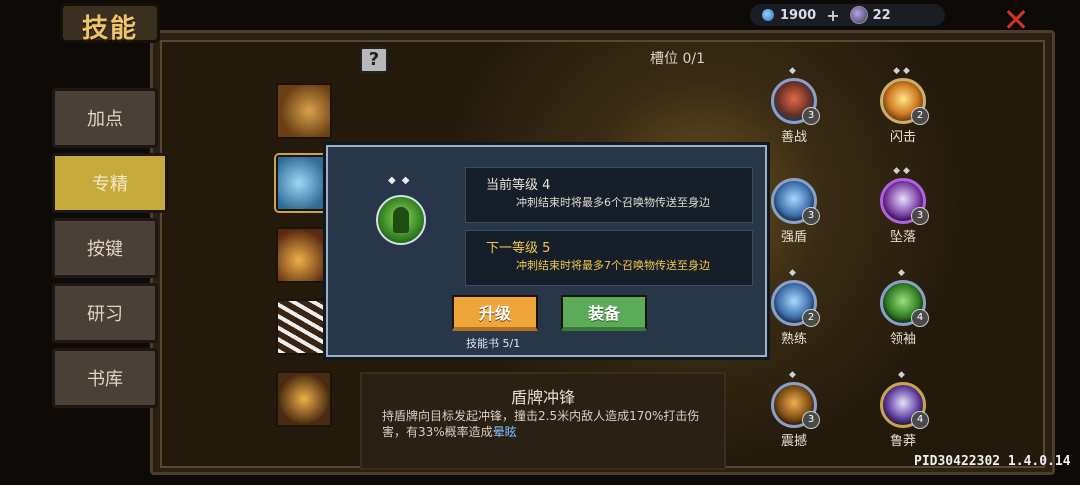 The width and height of the screenshot is (1080, 485). What do you see at coordinates (920, 216) in the screenshot?
I see `talent-4-level: 3` at bounding box center [920, 216].